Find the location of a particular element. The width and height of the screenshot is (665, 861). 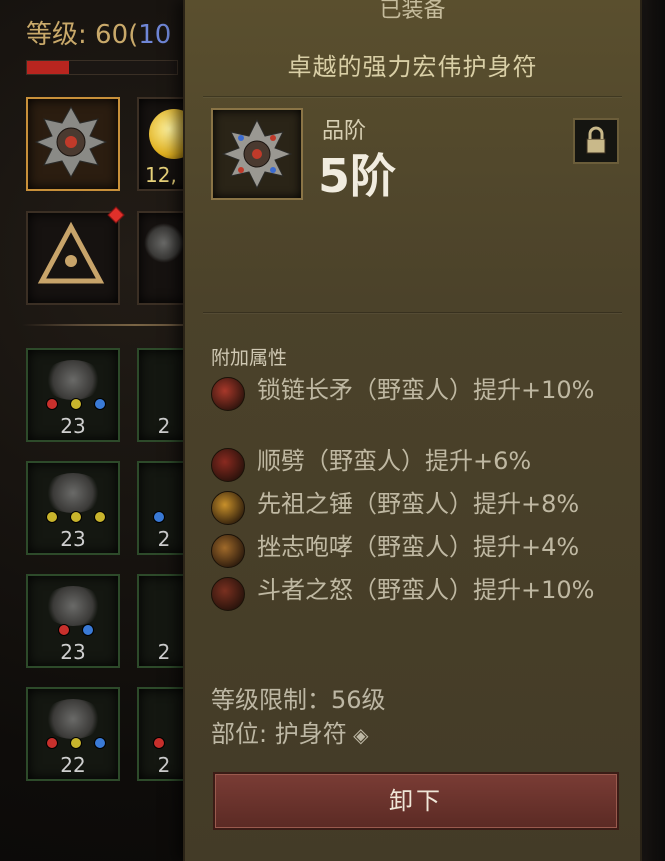

slot-type: 部位: 护身符 ◈ is located at coordinates (289, 731).